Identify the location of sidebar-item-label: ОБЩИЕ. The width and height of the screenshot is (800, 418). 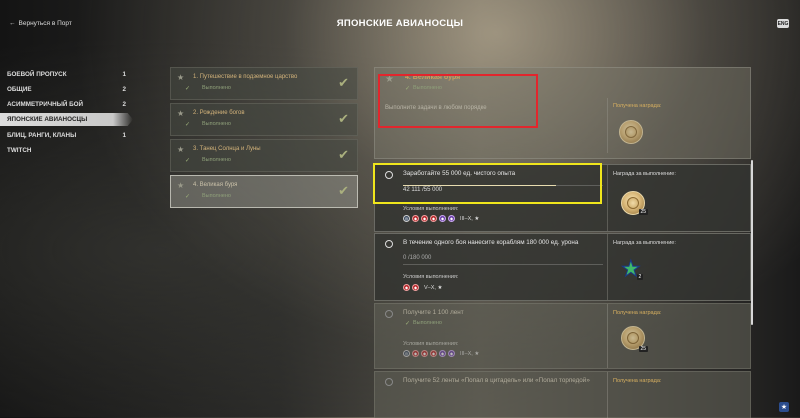
(19, 89).